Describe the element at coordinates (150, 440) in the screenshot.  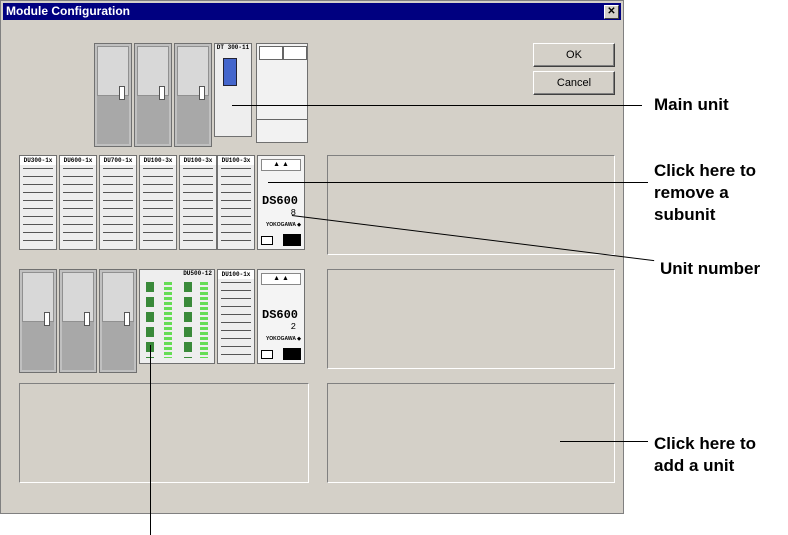
I see `callout-line-module` at that location.